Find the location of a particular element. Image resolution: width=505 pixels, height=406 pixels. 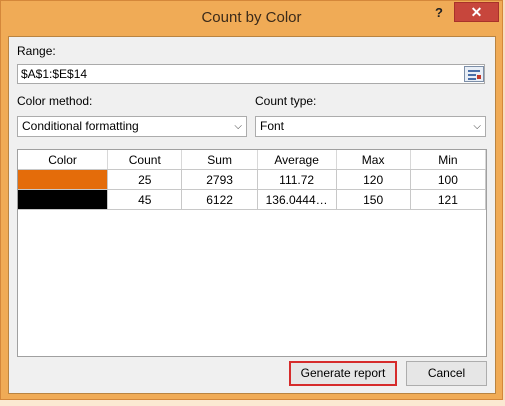

table-row: 25 2793 111.72 120 100 is located at coordinates (252, 179).